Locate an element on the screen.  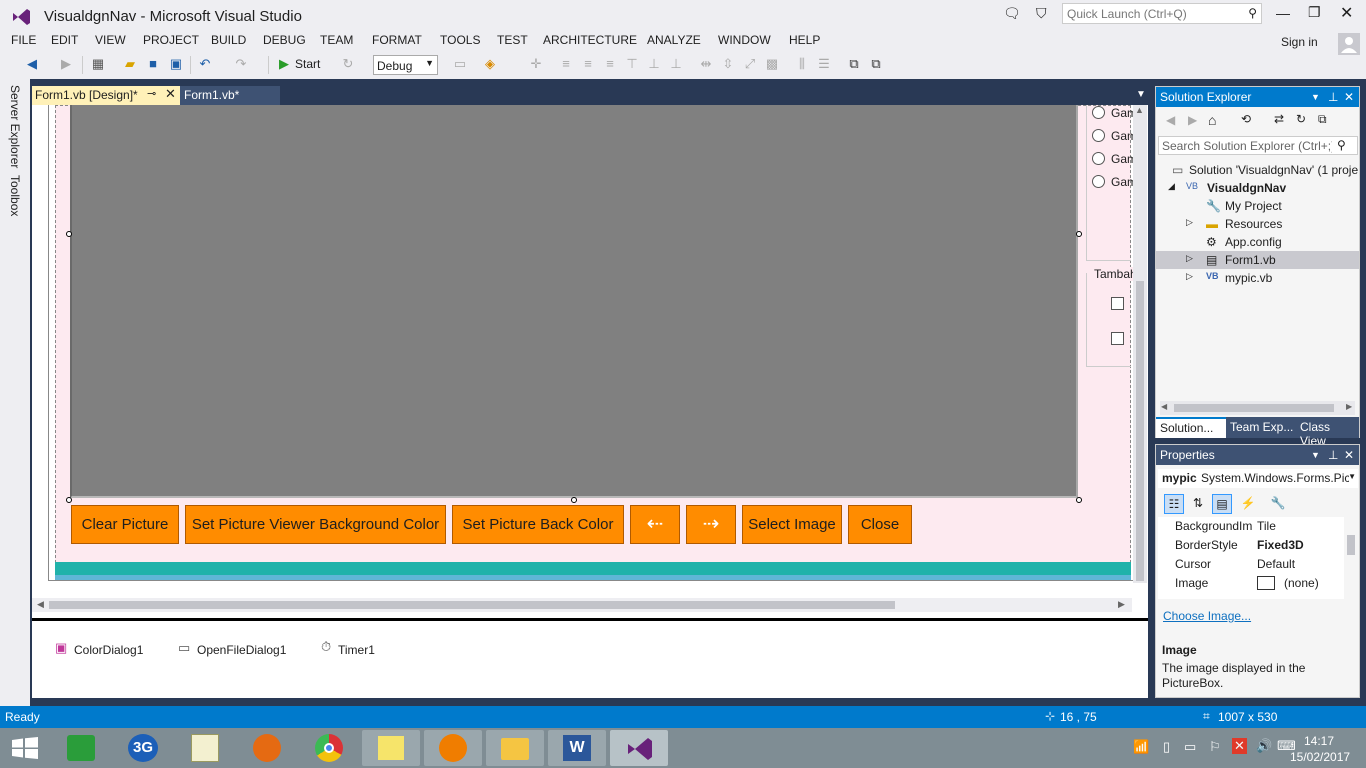
menu-help: HELP is located at coordinates (804, 40).